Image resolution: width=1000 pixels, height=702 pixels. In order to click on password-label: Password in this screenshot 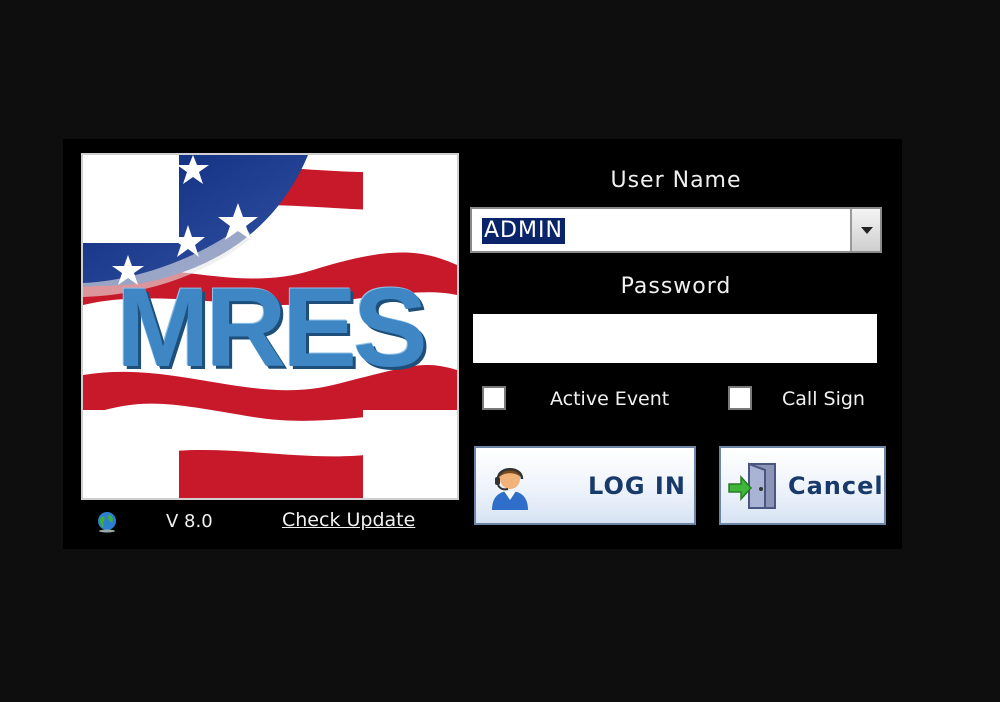, I will do `click(676, 286)`.